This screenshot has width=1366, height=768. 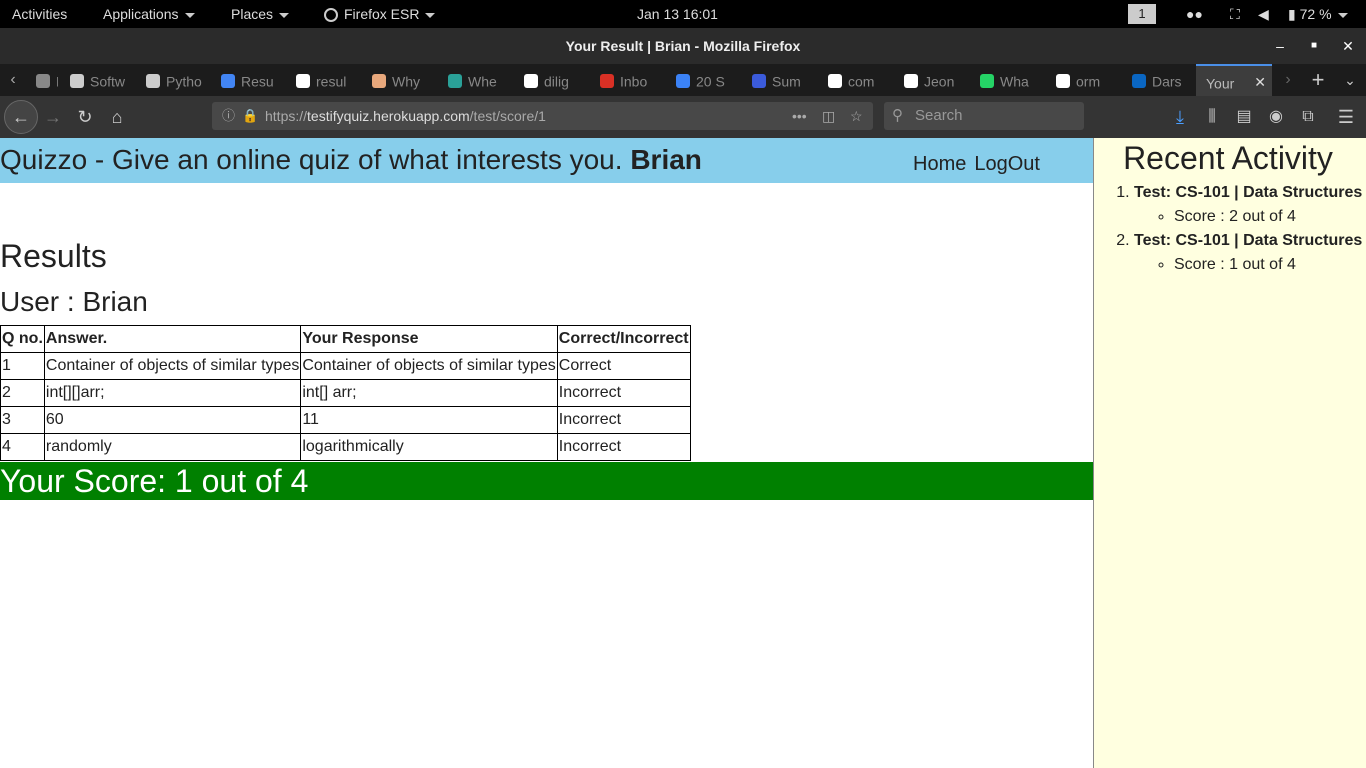 I want to click on tab: 20 S, so click(x=705, y=80).